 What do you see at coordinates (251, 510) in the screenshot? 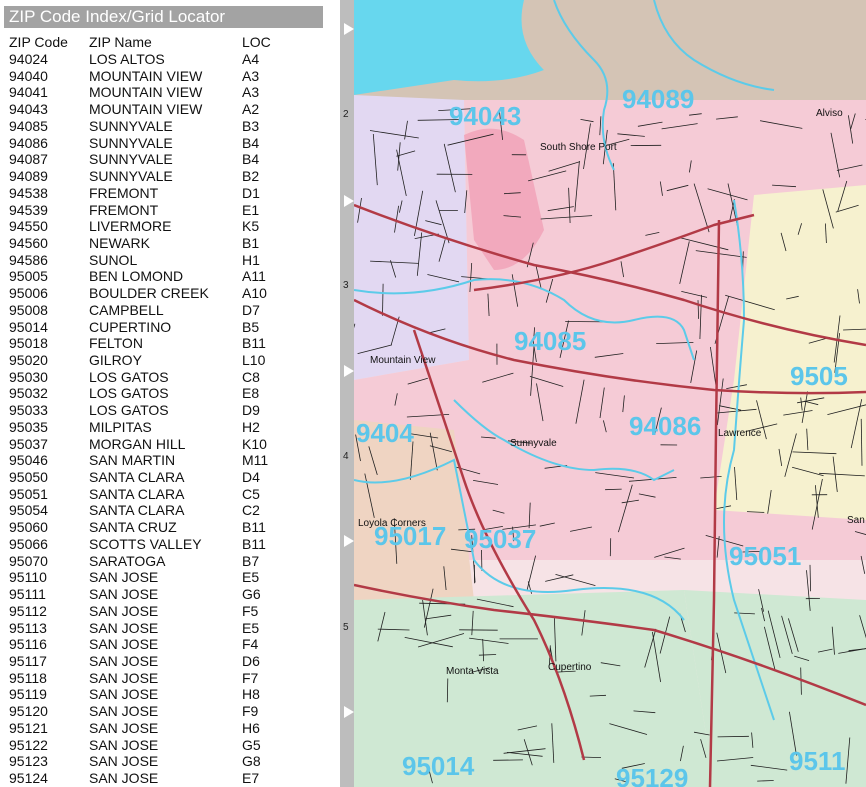
I see `grid-loc-cell: C2` at bounding box center [251, 510].